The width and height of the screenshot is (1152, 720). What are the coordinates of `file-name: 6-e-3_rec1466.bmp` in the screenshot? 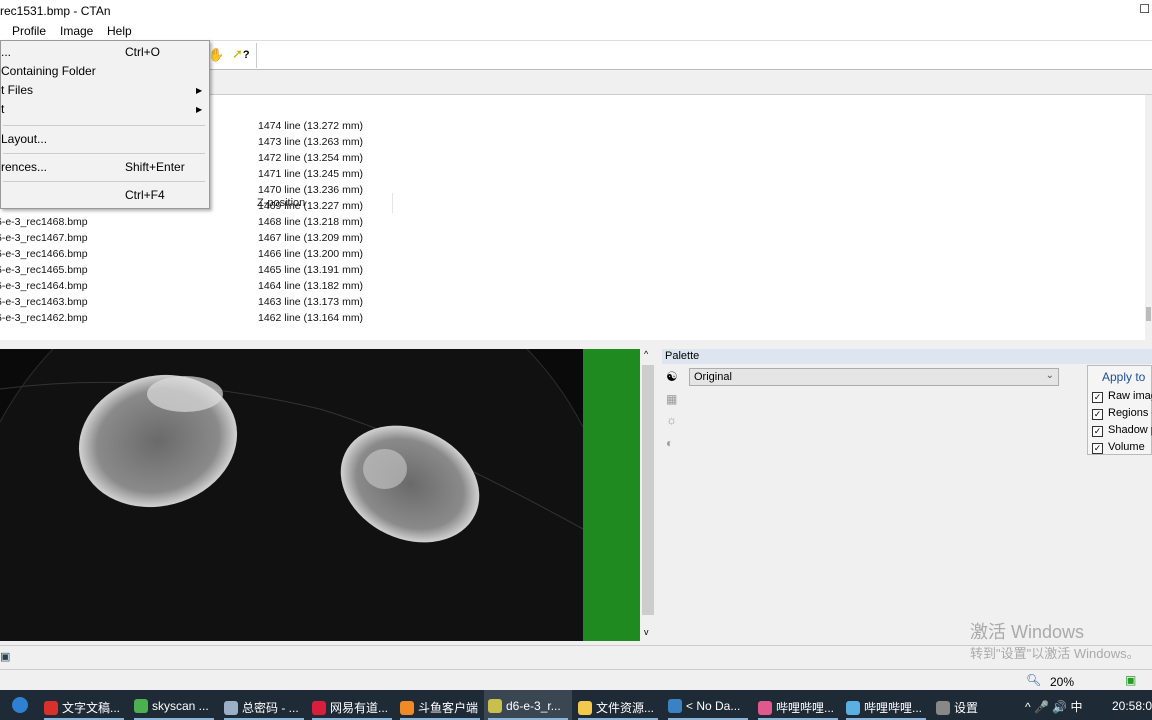 It's located at (44, 254).